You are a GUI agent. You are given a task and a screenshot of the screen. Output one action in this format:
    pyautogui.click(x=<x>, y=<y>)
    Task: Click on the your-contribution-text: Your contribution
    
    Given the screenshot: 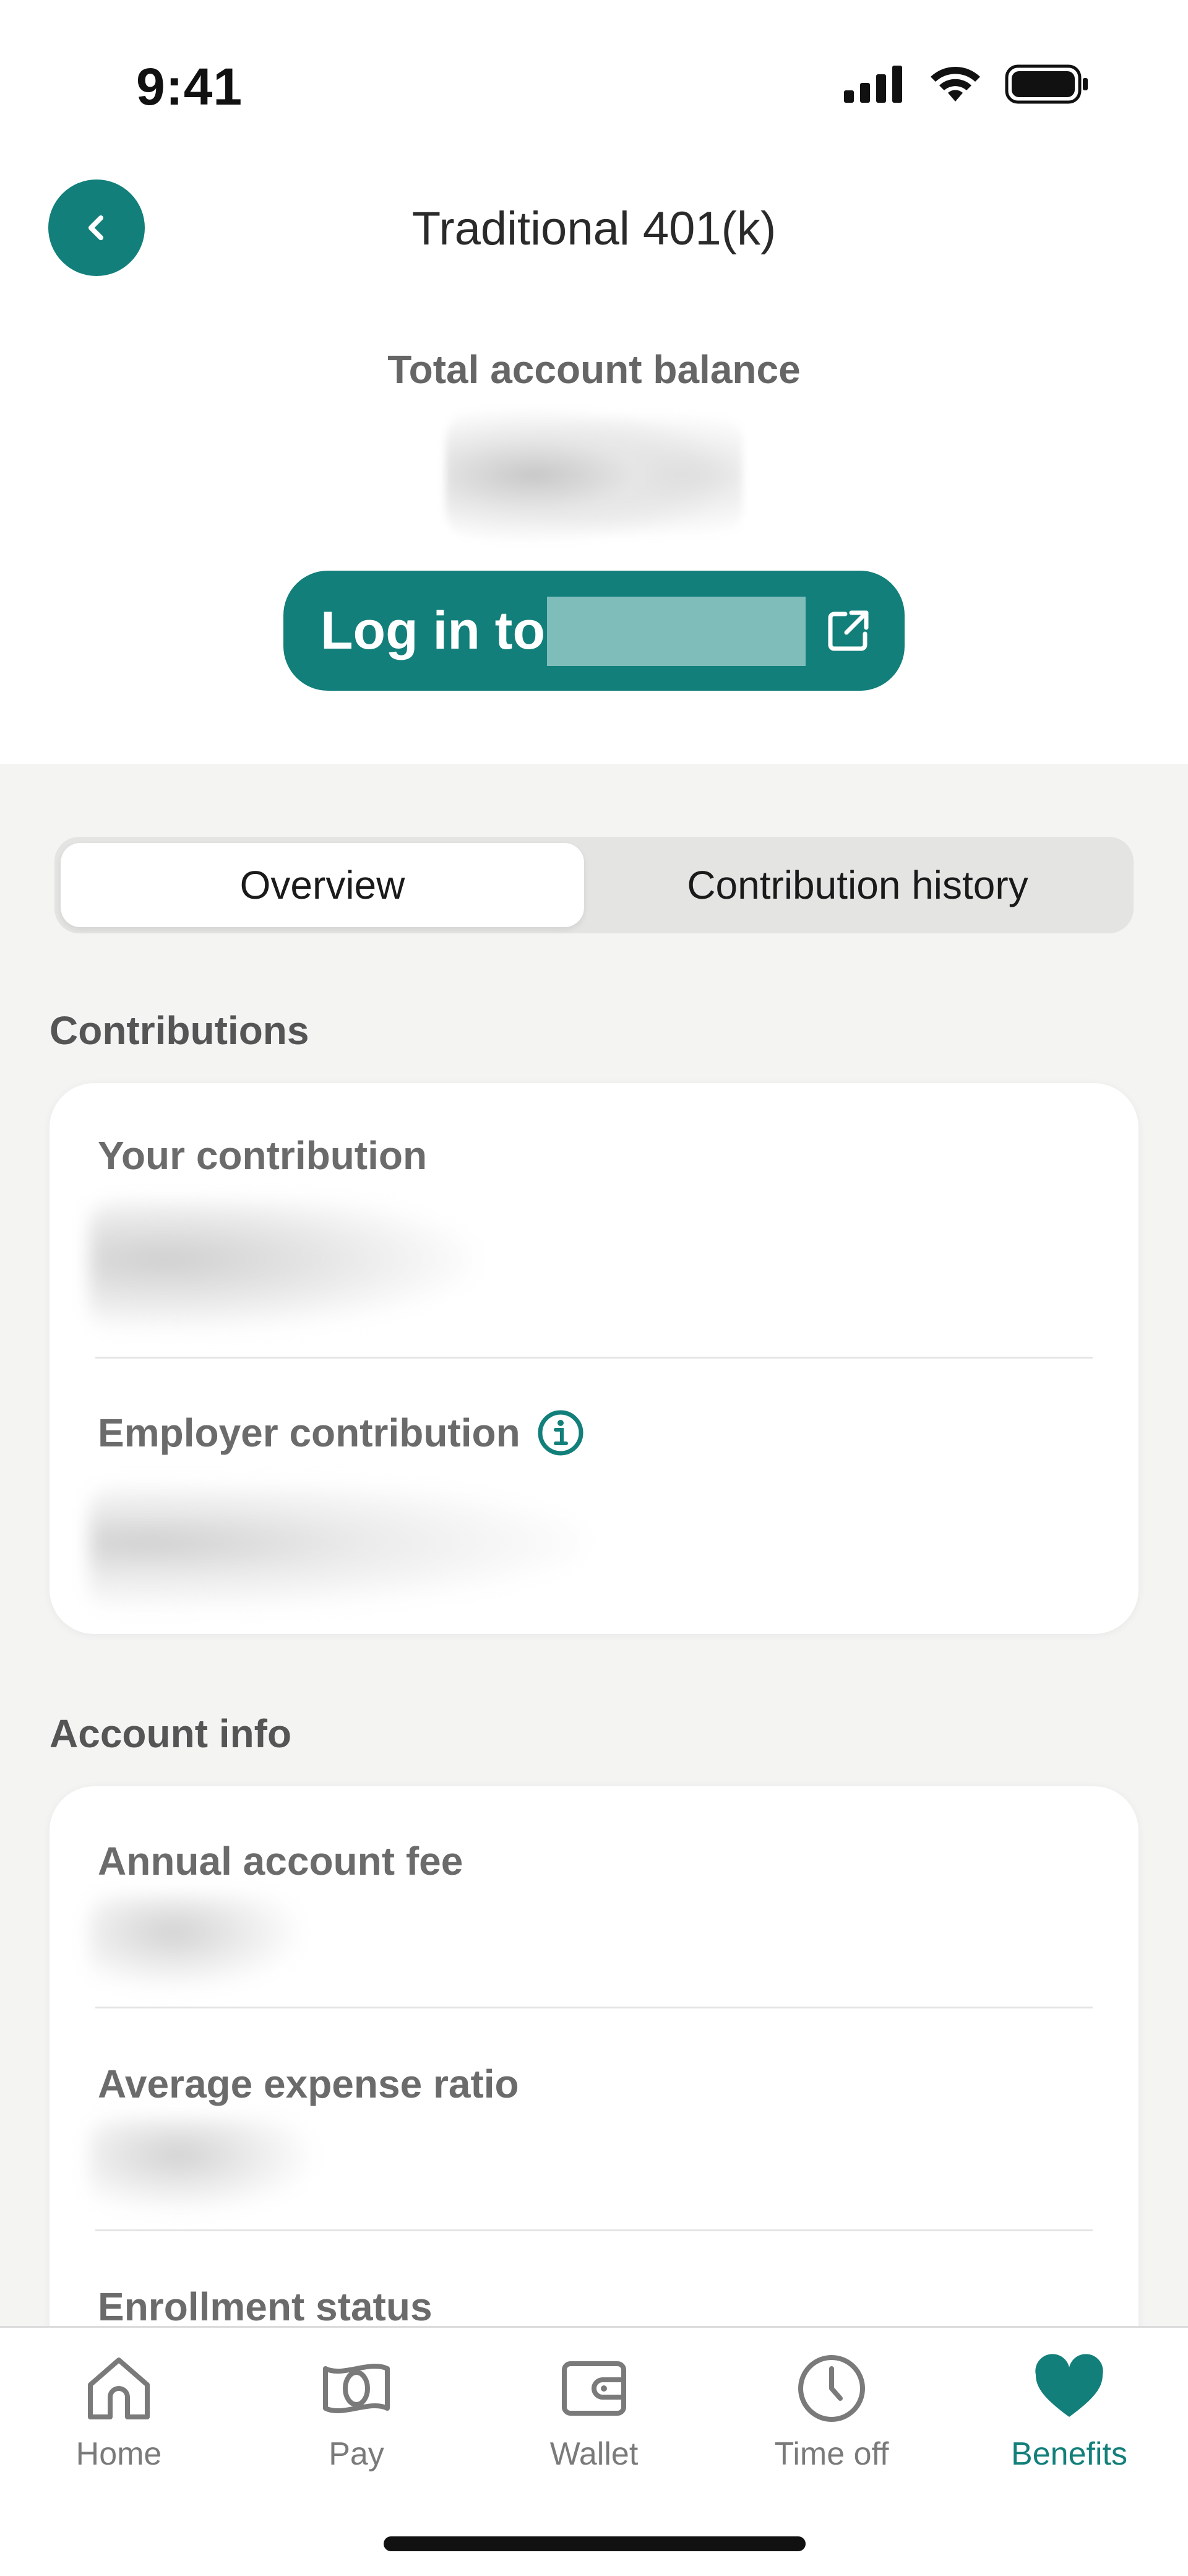 What is the action you would take?
    pyautogui.click(x=263, y=1155)
    